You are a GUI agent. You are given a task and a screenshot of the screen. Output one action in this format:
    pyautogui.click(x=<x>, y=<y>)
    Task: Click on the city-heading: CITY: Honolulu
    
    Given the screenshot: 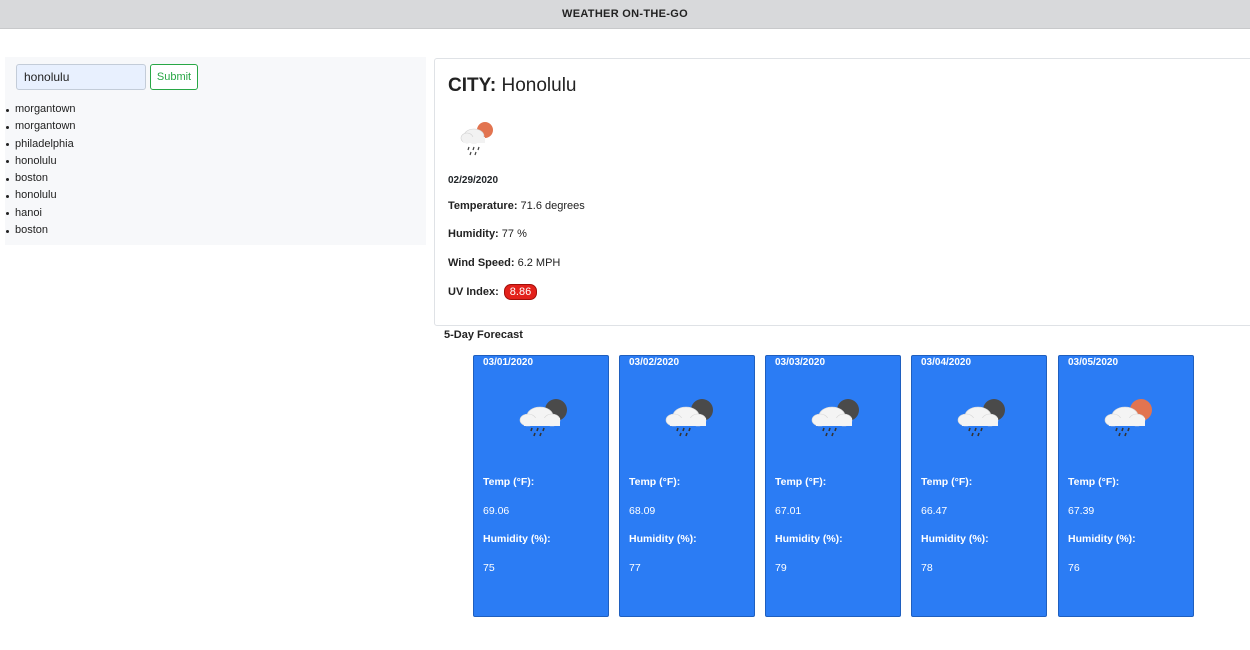 What is the action you would take?
    pyautogui.click(x=512, y=86)
    